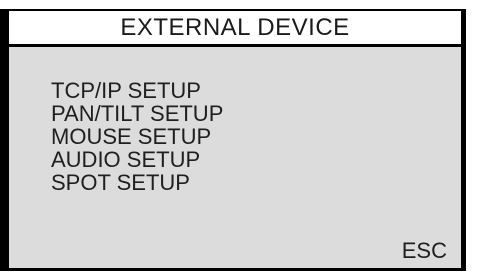 This screenshot has height=274, width=477. What do you see at coordinates (137, 182) in the screenshot?
I see `menu-item-spot-setup: SPOT SETUP` at bounding box center [137, 182].